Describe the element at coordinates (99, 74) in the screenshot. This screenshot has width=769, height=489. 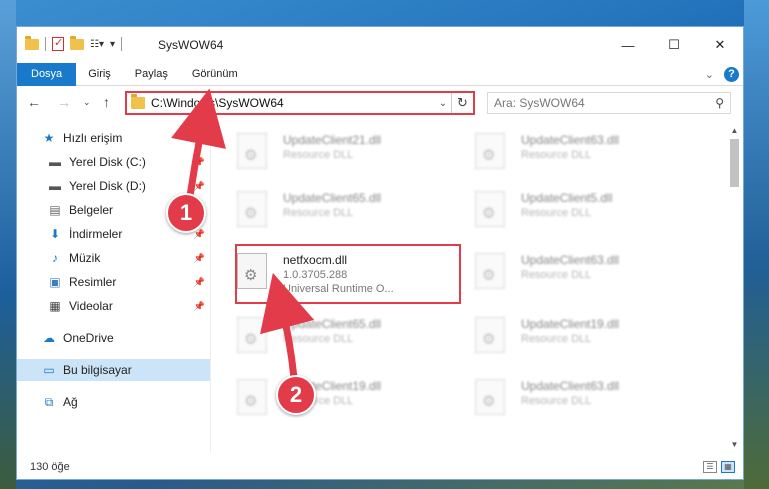
I see `tab-home: Giriş` at that location.